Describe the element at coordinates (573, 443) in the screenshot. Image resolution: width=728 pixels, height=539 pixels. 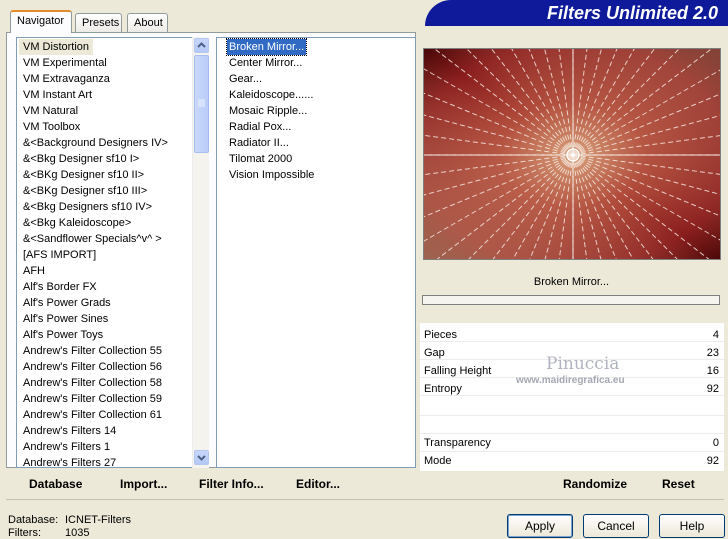
I see `param-transparency: Transparency 0` at that location.